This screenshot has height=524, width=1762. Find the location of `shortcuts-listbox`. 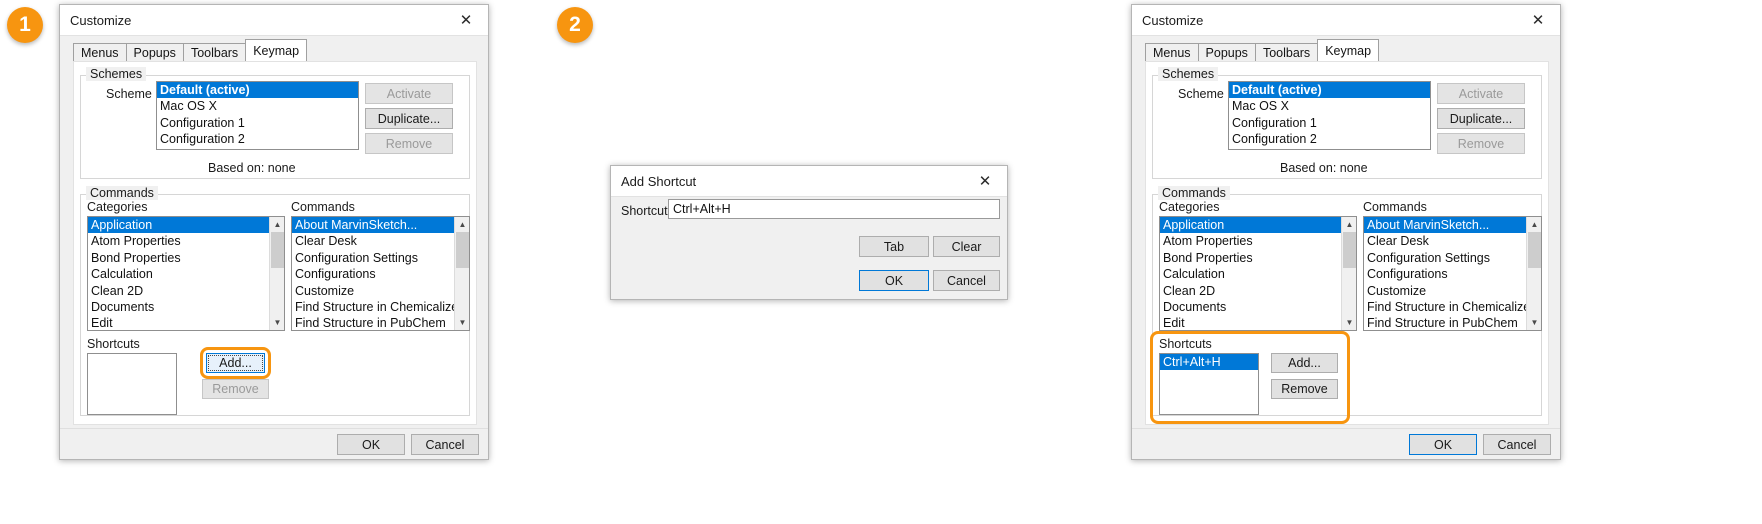

shortcuts-listbox is located at coordinates (132, 384).